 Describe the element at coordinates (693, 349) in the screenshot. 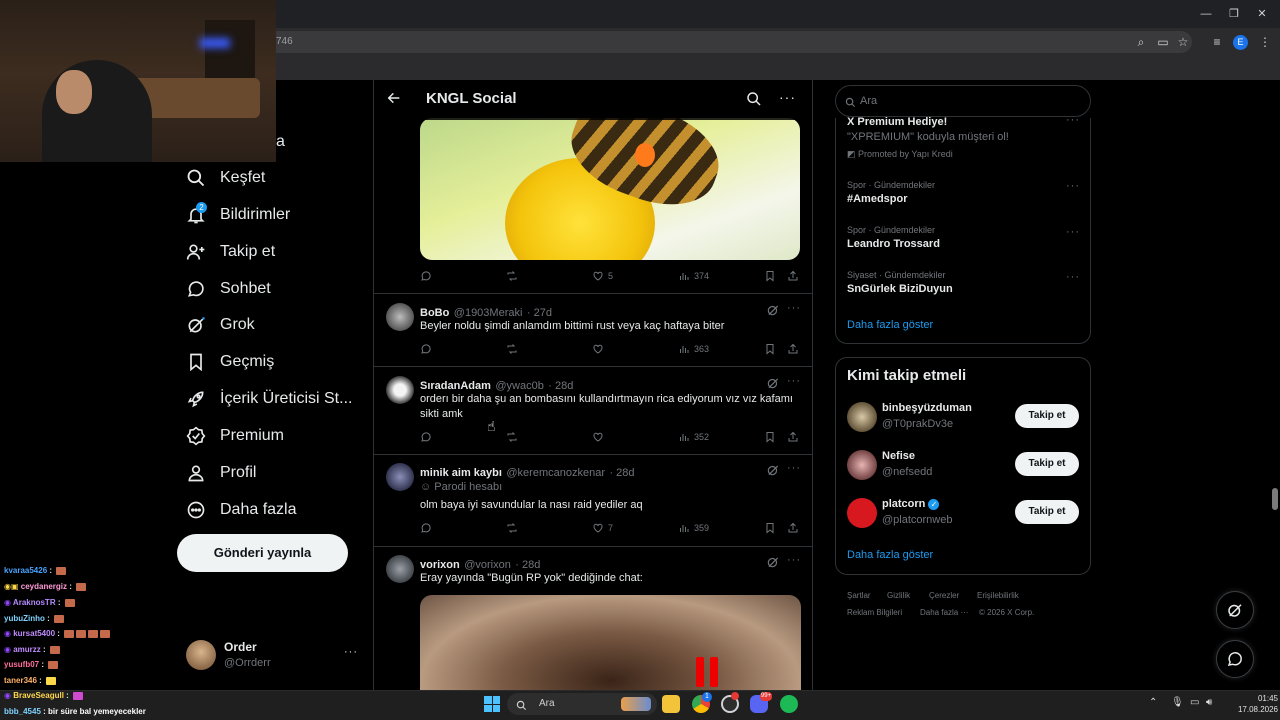

I see `views-button: 363` at that location.